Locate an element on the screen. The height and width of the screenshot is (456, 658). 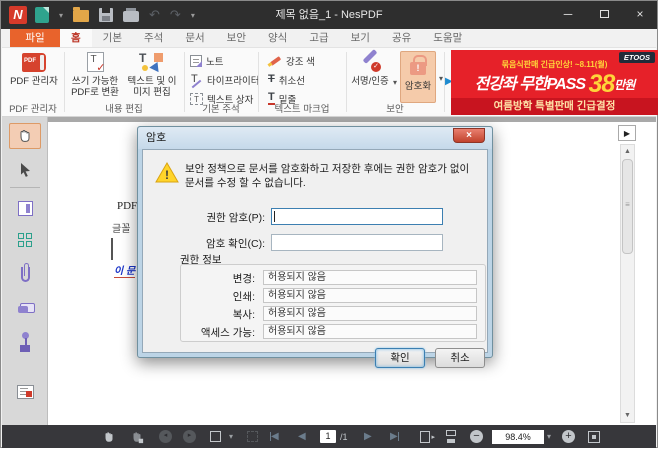
history-forward-button: ▸ is located at coordinates (189, 436).